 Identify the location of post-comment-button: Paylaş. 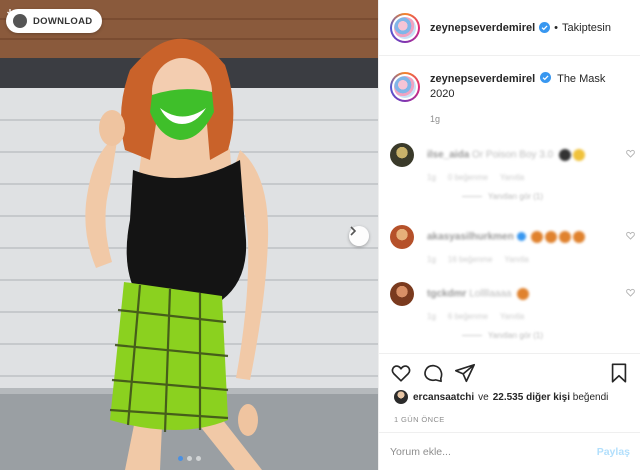
(613, 452).